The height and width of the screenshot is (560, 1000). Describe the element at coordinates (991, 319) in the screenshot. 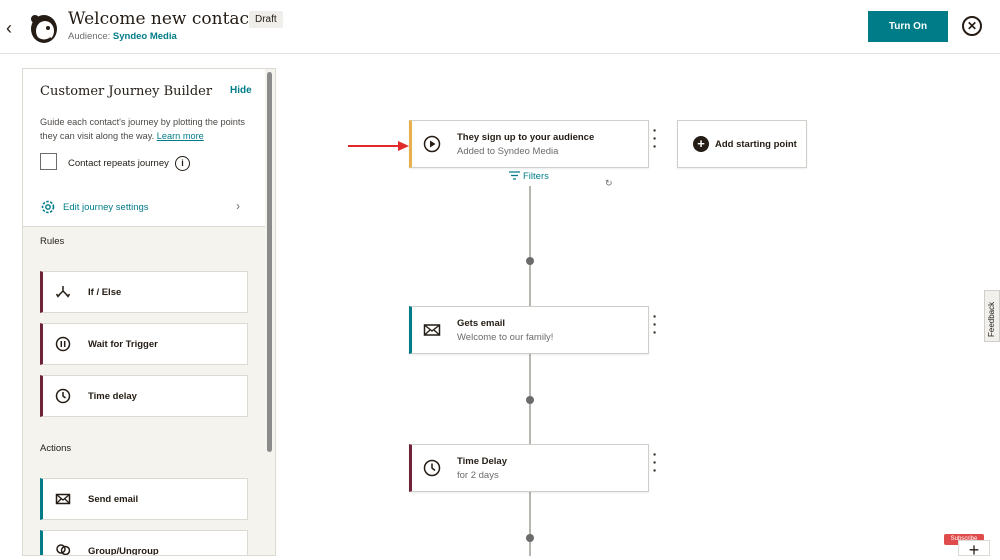

I see `feedback-label: Feedback` at that location.